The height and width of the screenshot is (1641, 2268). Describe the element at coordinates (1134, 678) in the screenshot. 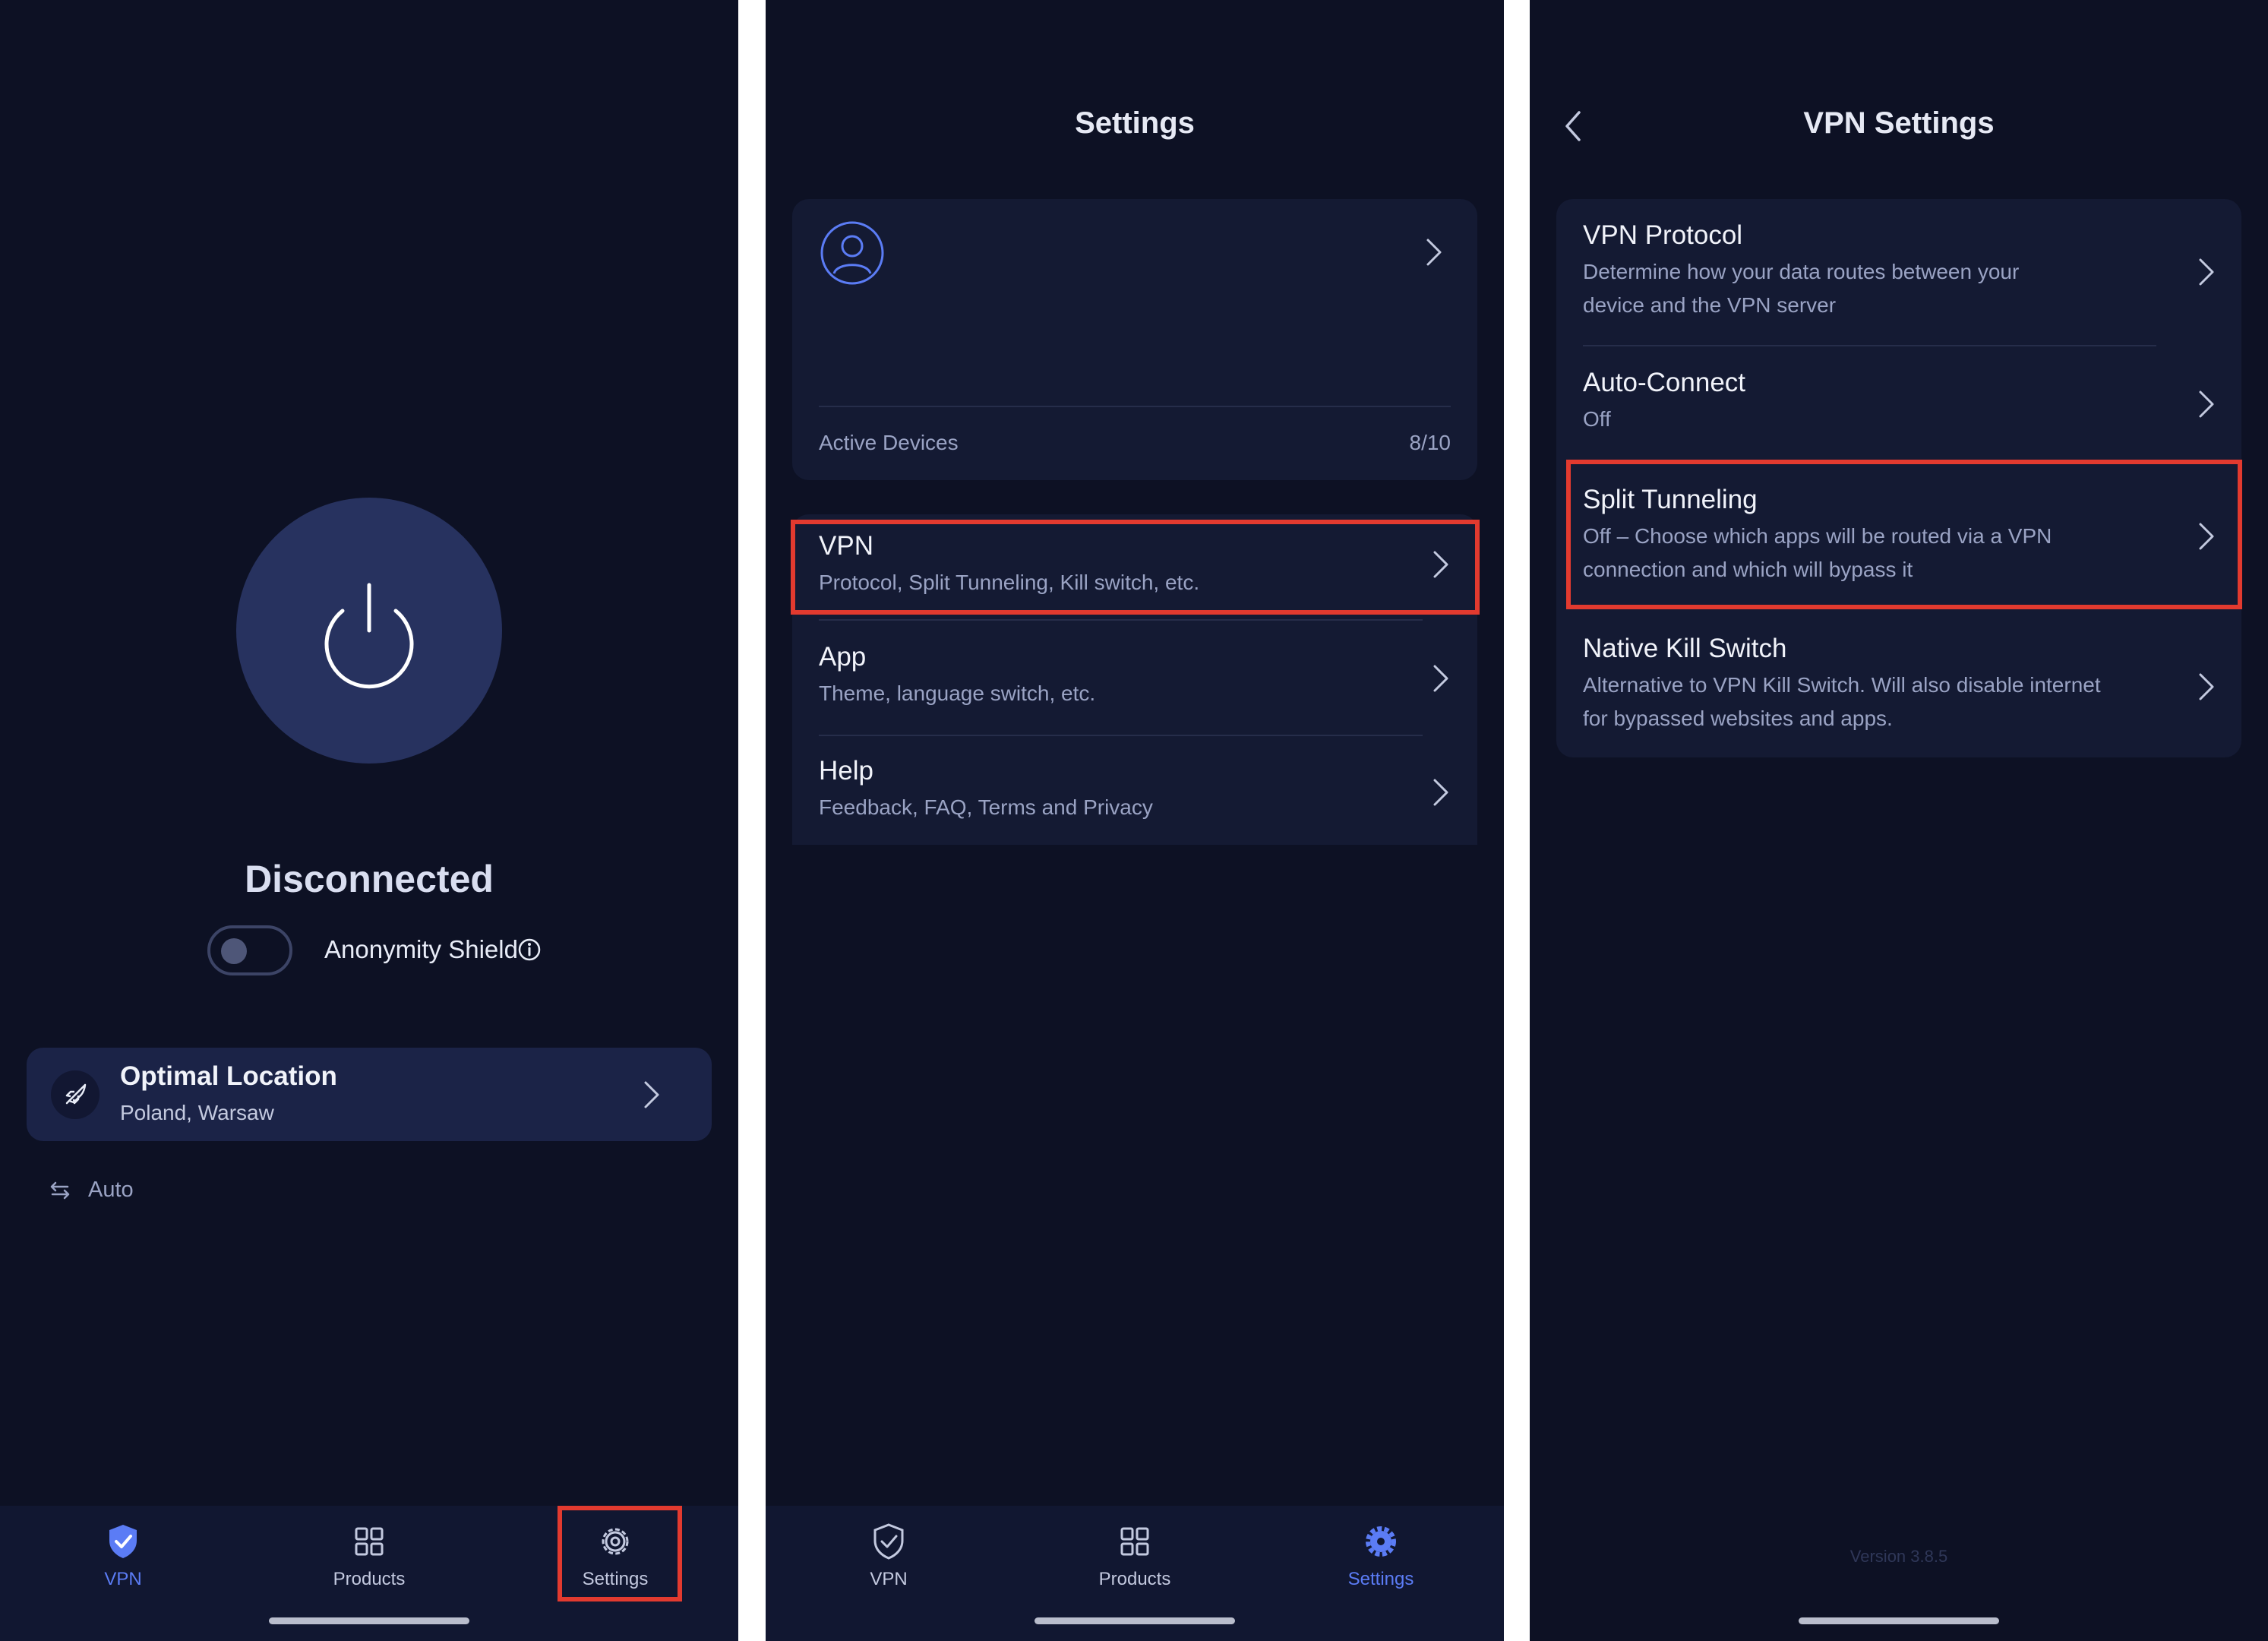

I see `settings-item-app: App Theme, language switch, etc.` at that location.